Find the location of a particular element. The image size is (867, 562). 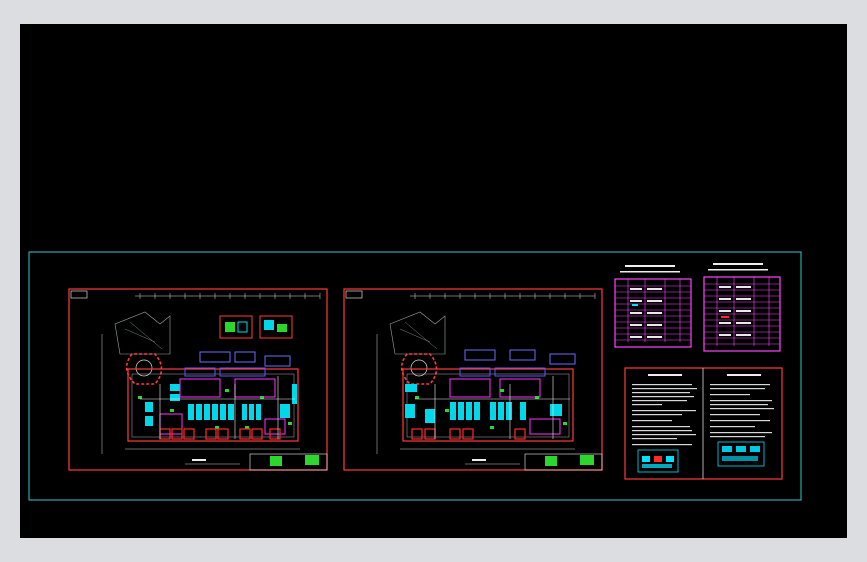

schedule-table-right is located at coordinates (742, 307).